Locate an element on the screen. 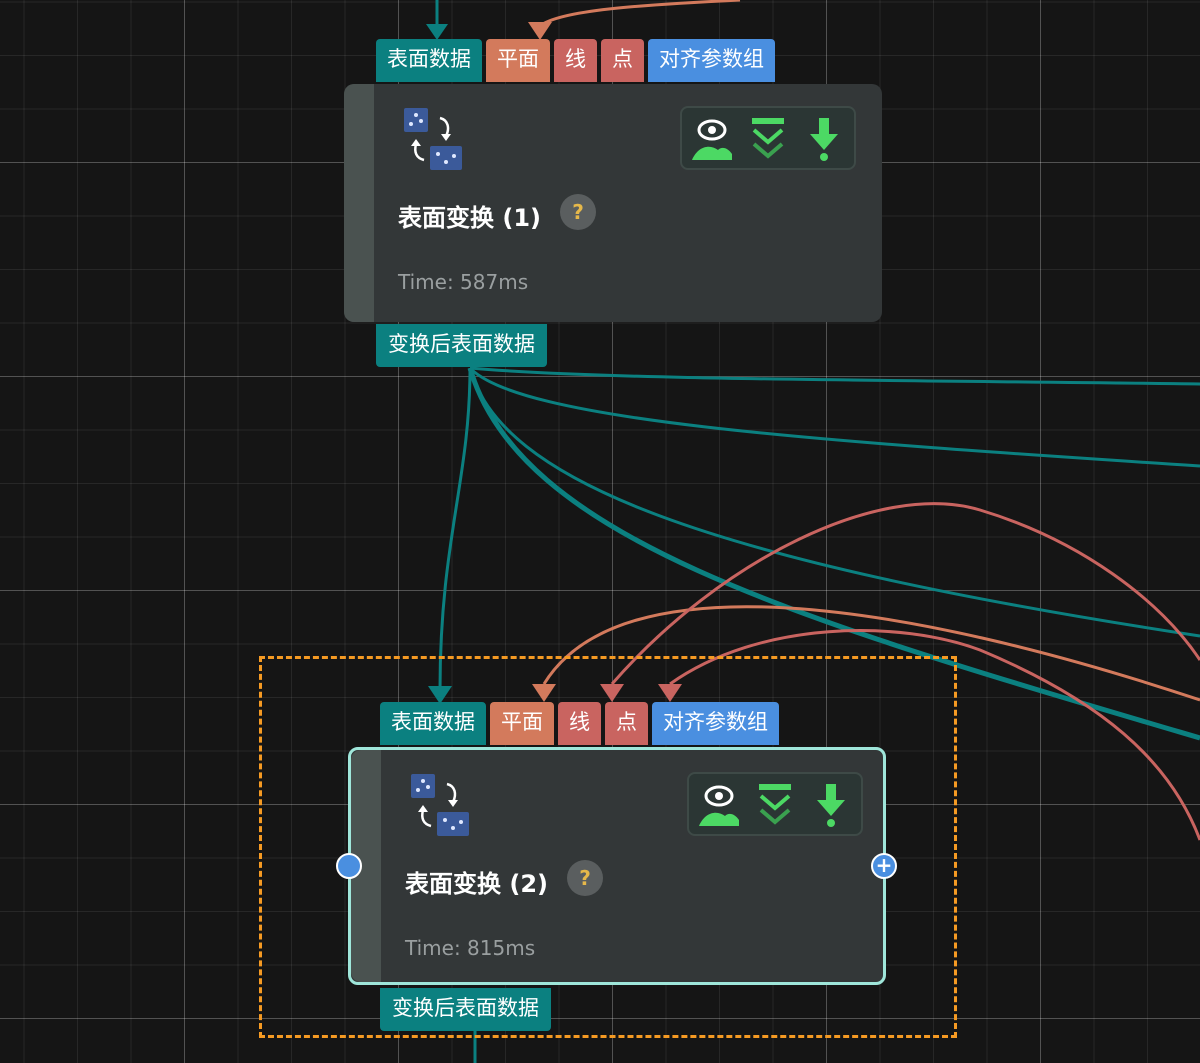  left-connector-dot is located at coordinates (349, 866).